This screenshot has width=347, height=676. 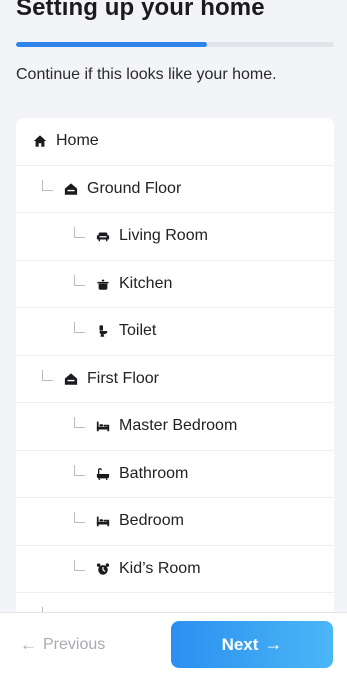 What do you see at coordinates (103, 569) in the screenshot?
I see `alarm-clock-icon` at bounding box center [103, 569].